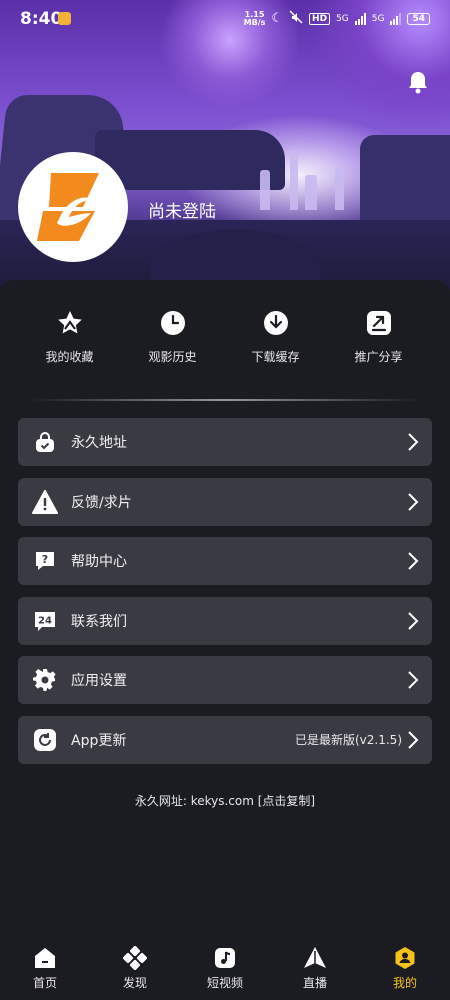  I want to click on app-logo-avatar, so click(73, 207).